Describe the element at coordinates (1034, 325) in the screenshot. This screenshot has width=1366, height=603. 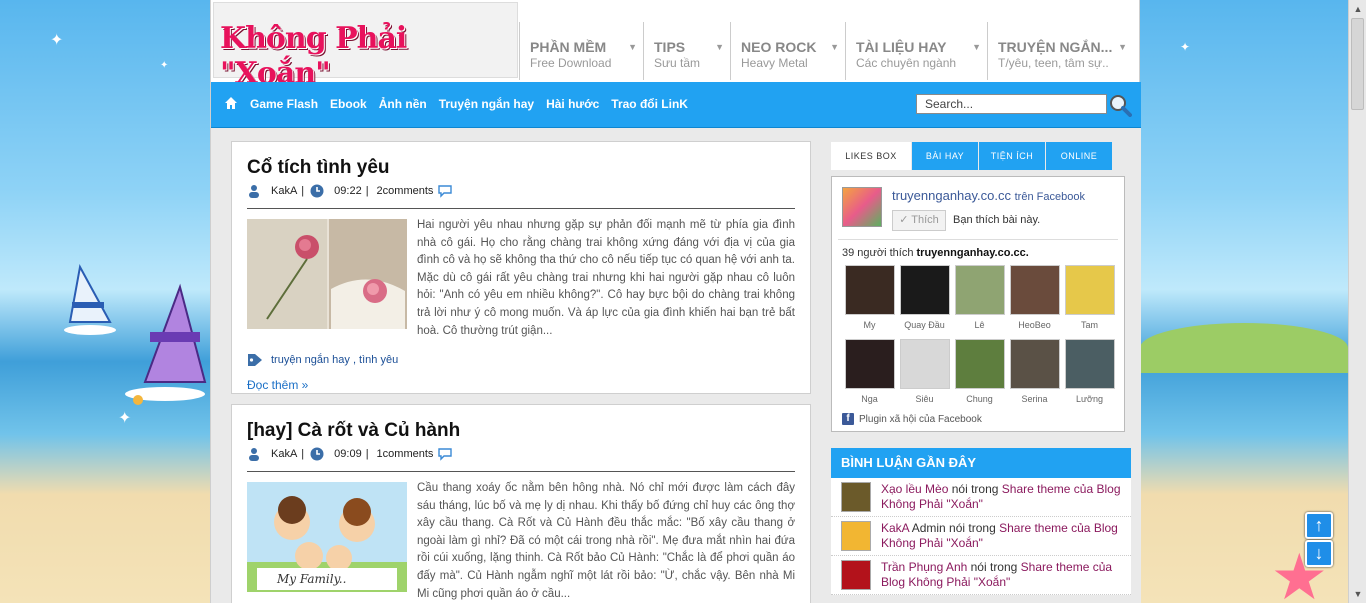
I see `fan-name: HeoBeo` at that location.